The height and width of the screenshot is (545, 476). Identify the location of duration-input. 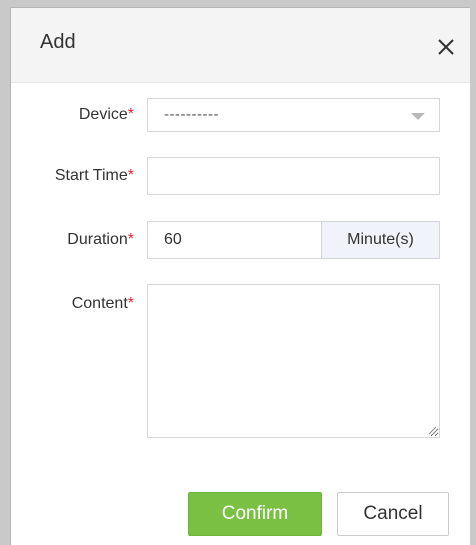
(234, 240).